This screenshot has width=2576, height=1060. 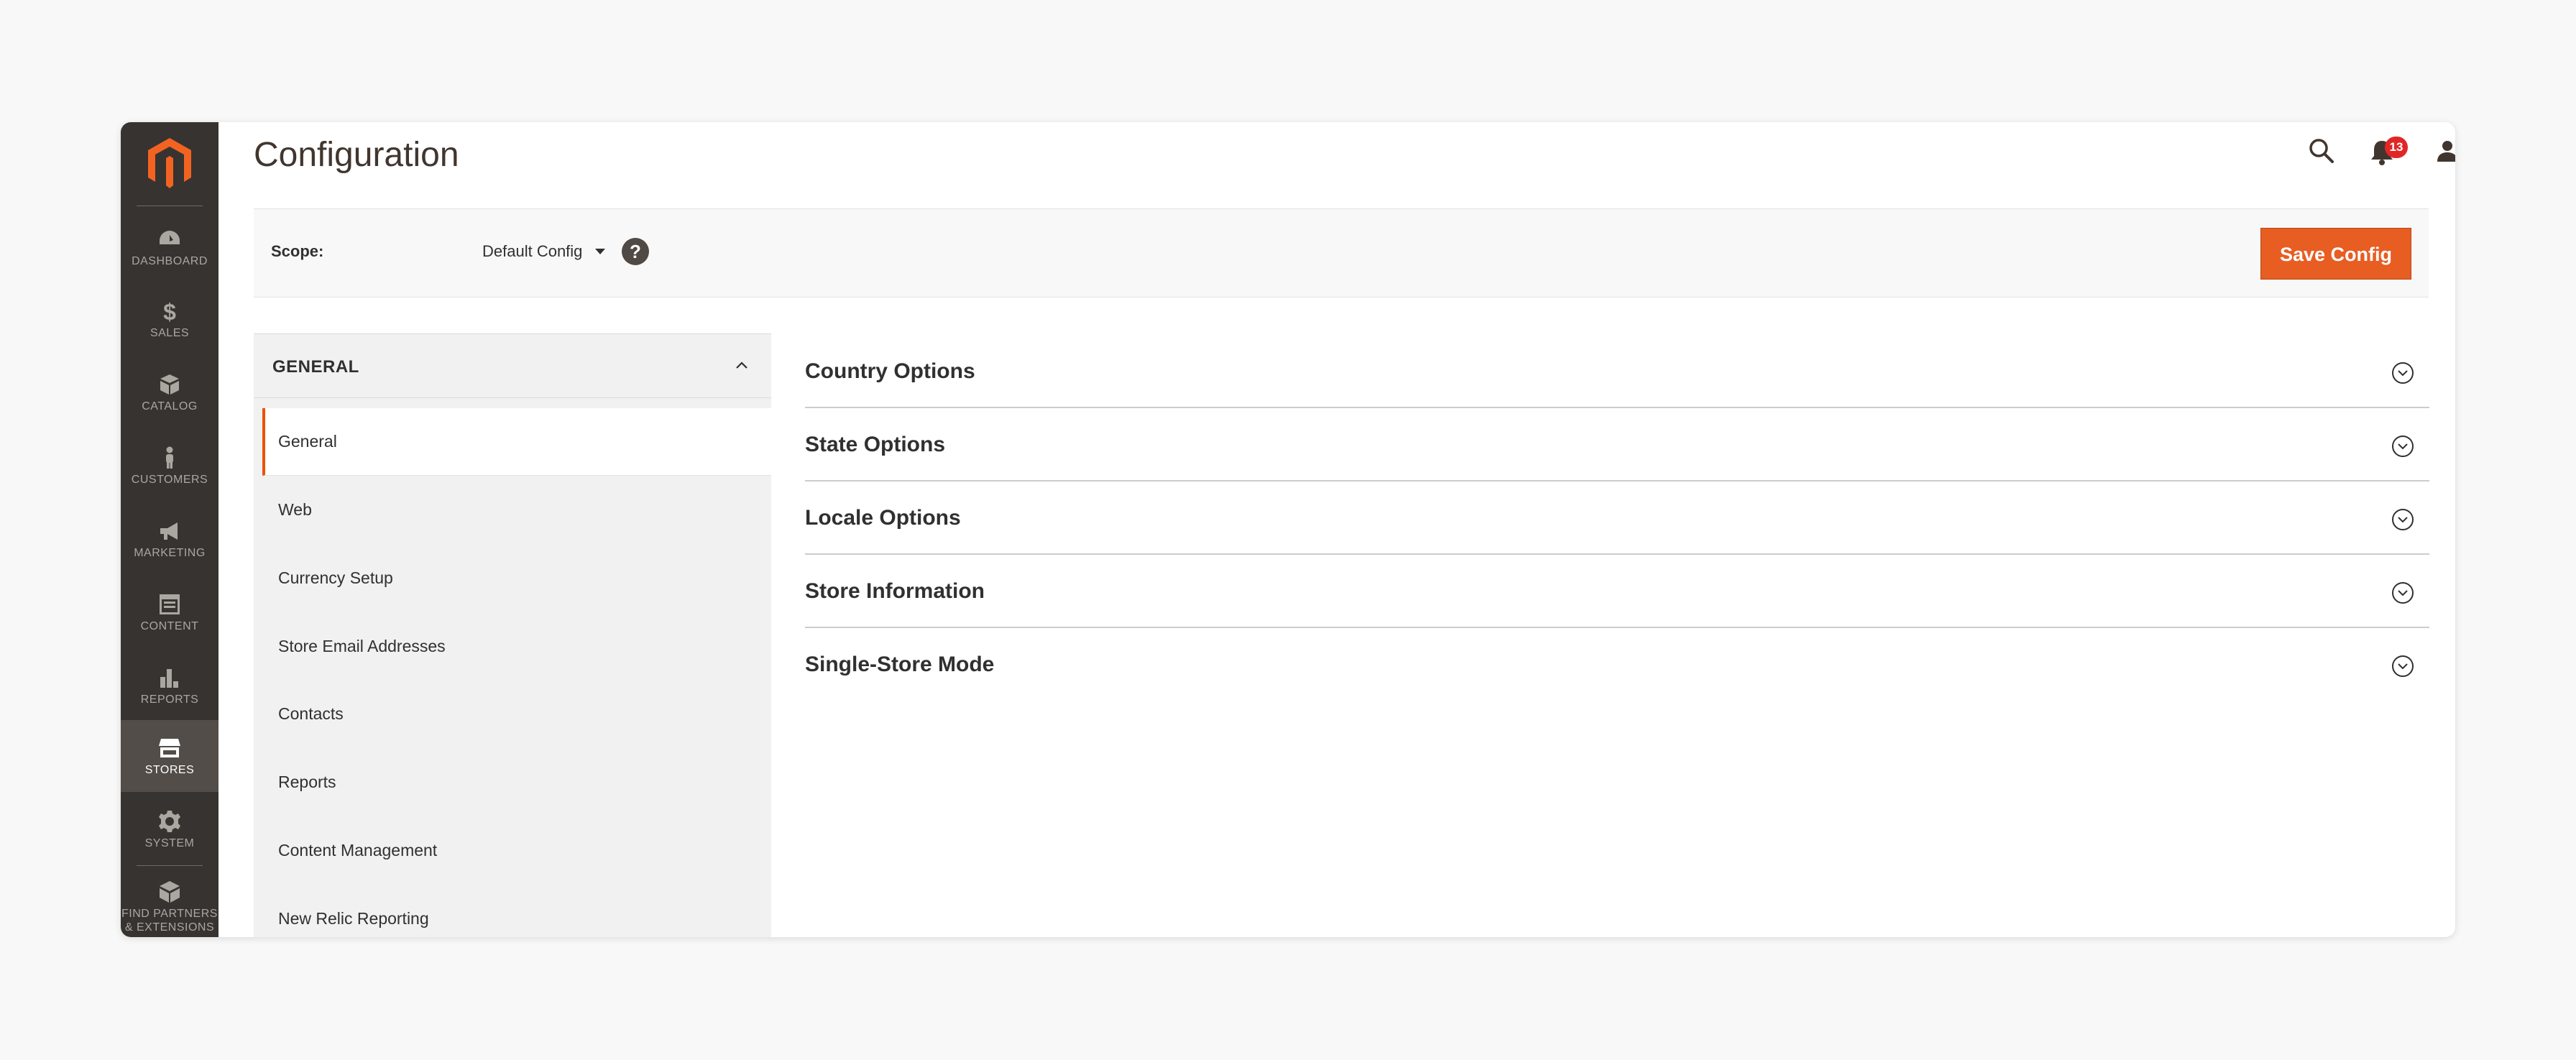 I want to click on menu-item-customers: Customers, so click(x=169, y=466).